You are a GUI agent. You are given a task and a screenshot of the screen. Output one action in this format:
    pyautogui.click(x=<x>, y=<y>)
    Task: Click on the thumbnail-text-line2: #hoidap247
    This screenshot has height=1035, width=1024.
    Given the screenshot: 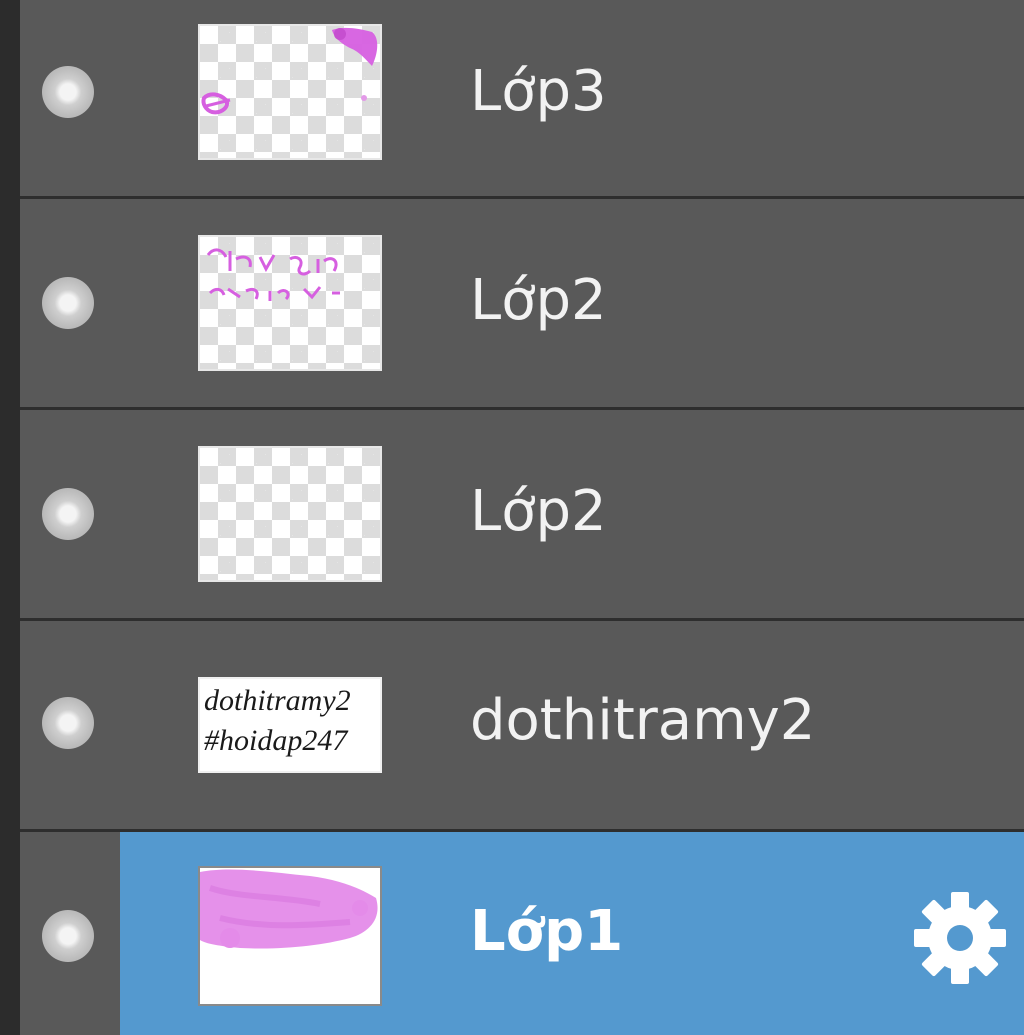 What is the action you would take?
    pyautogui.click(x=276, y=740)
    